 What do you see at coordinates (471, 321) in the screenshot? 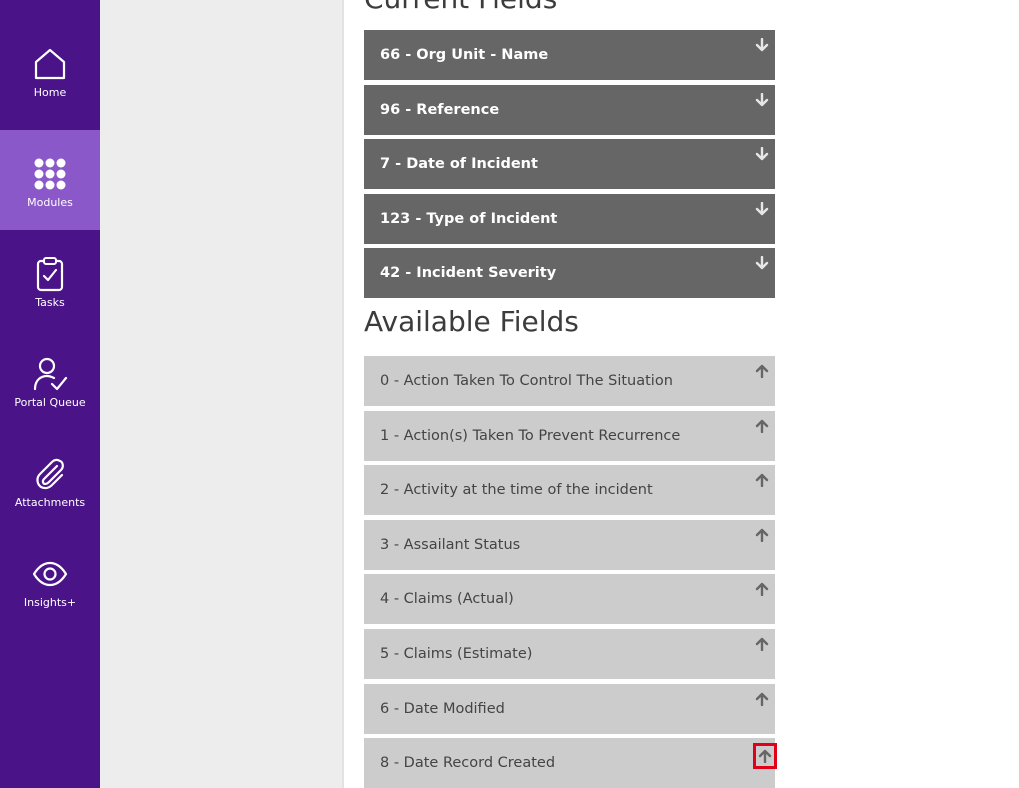
I see `available-fields-heading: Available Fields` at bounding box center [471, 321].